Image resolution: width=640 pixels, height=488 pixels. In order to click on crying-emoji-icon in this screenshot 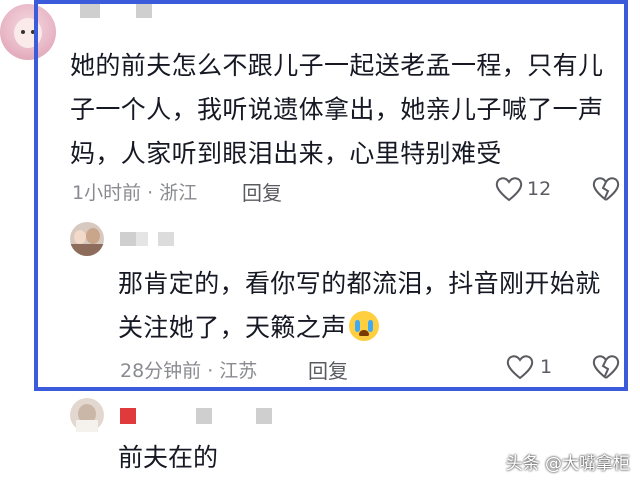, I will do `click(363, 326)`.